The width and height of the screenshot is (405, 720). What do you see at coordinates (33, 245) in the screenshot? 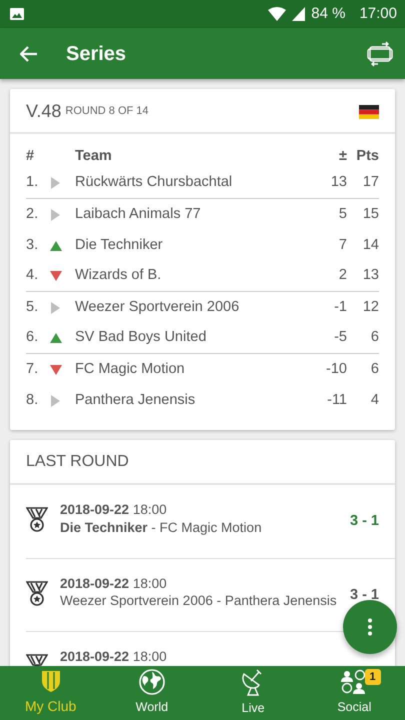
I see `rank-cell-text: 3.` at bounding box center [33, 245].